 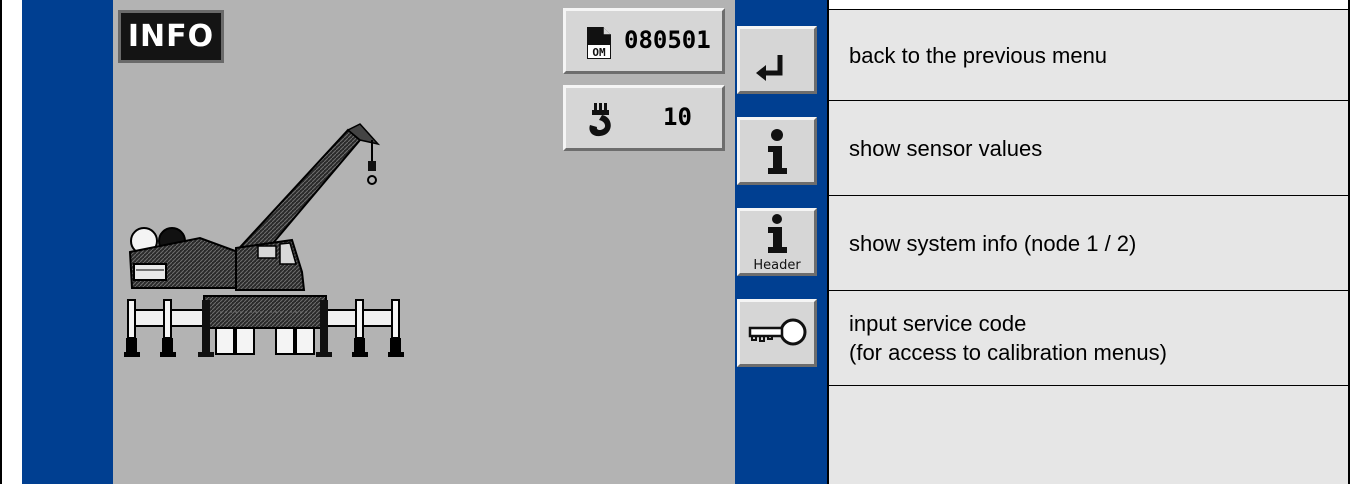 I want to click on description-row-sensor: show sensor values, so click(x=1088, y=148).